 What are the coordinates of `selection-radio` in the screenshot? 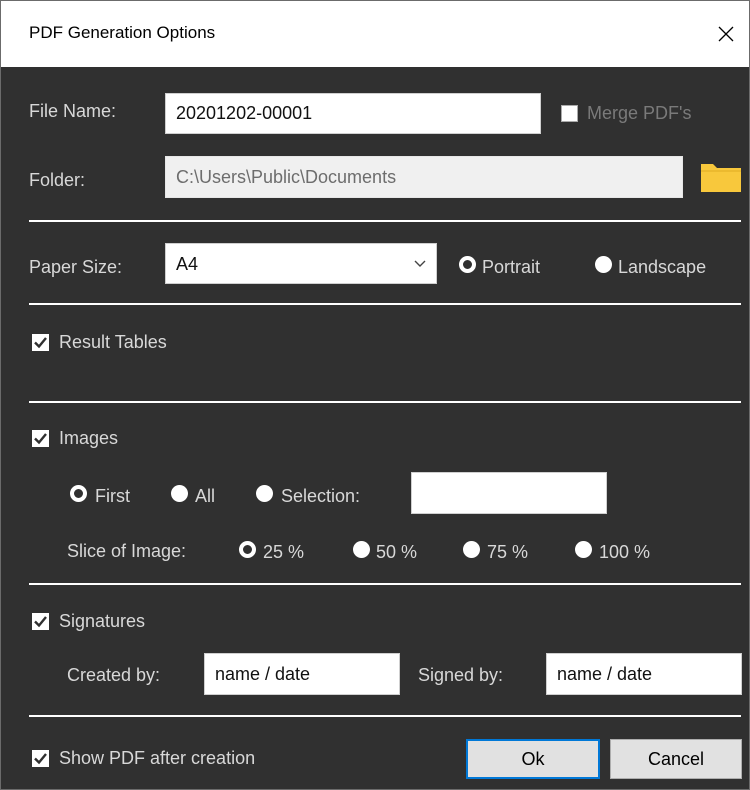 It's located at (264, 493).